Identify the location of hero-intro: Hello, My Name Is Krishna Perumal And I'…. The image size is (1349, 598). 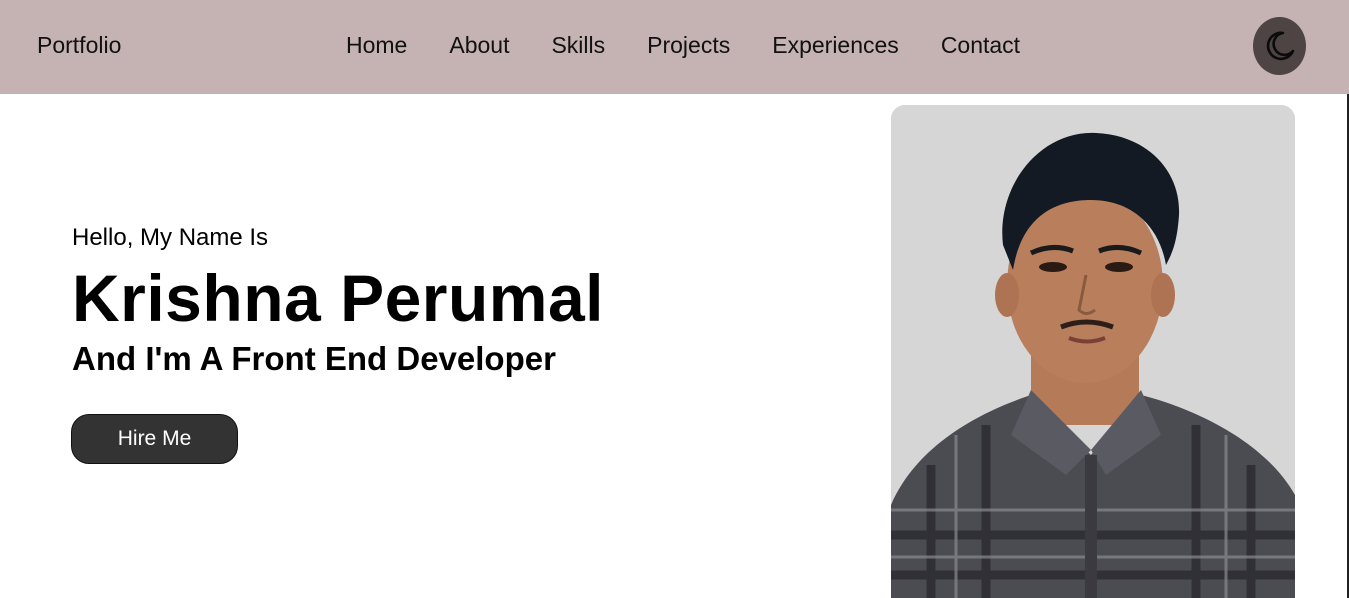
(338, 301).